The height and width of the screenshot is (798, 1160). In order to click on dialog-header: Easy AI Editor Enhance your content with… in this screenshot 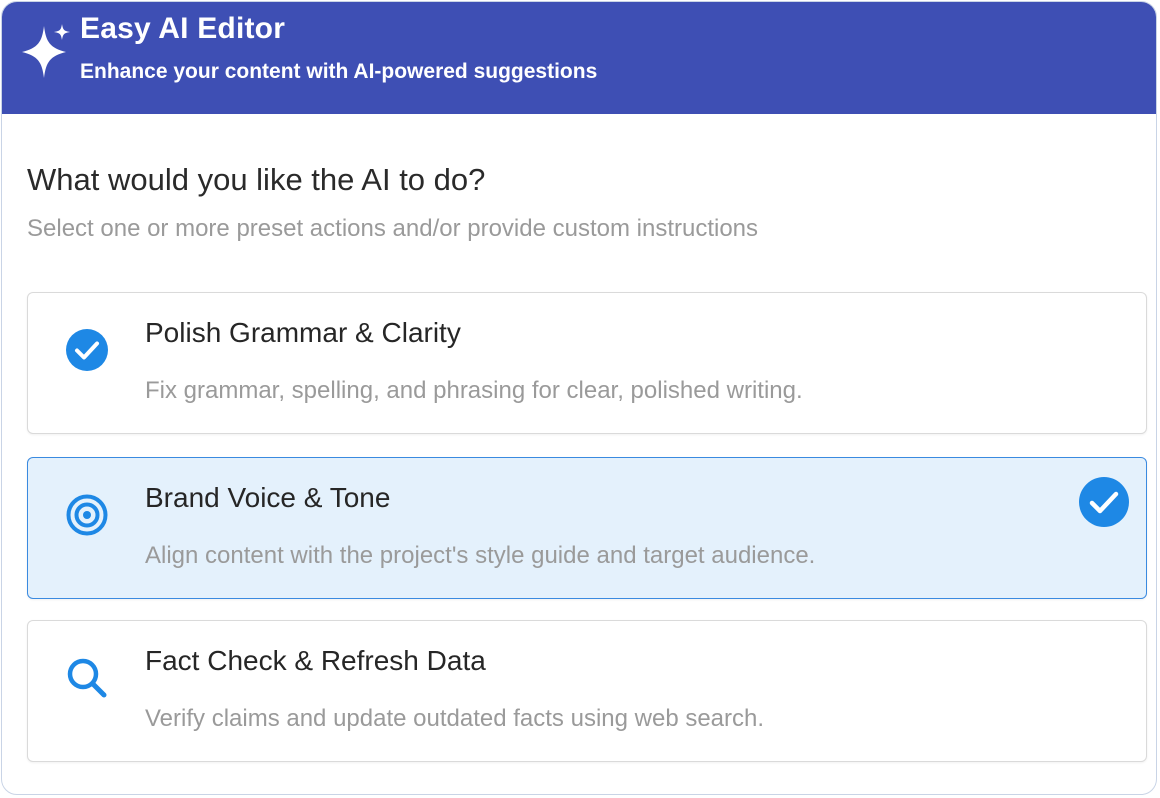, I will do `click(579, 58)`.